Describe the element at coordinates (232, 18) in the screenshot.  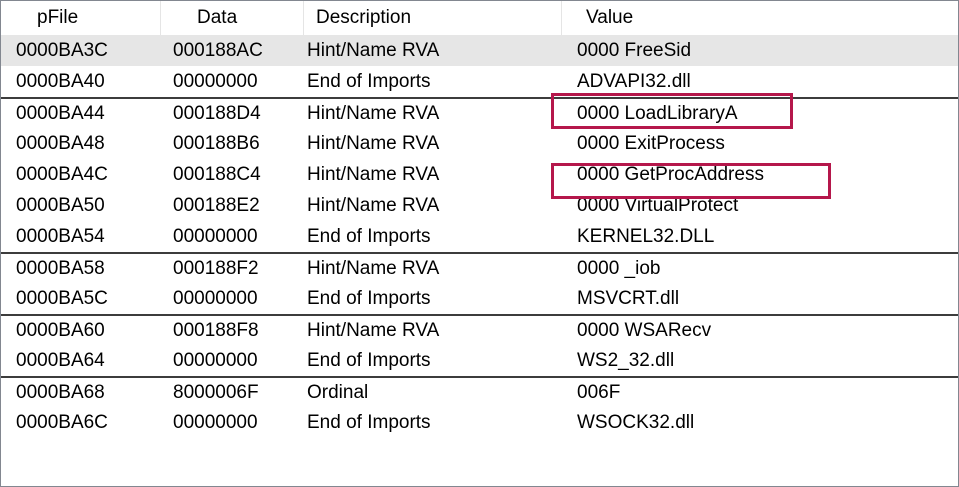
I see `column-header-data: Data` at that location.